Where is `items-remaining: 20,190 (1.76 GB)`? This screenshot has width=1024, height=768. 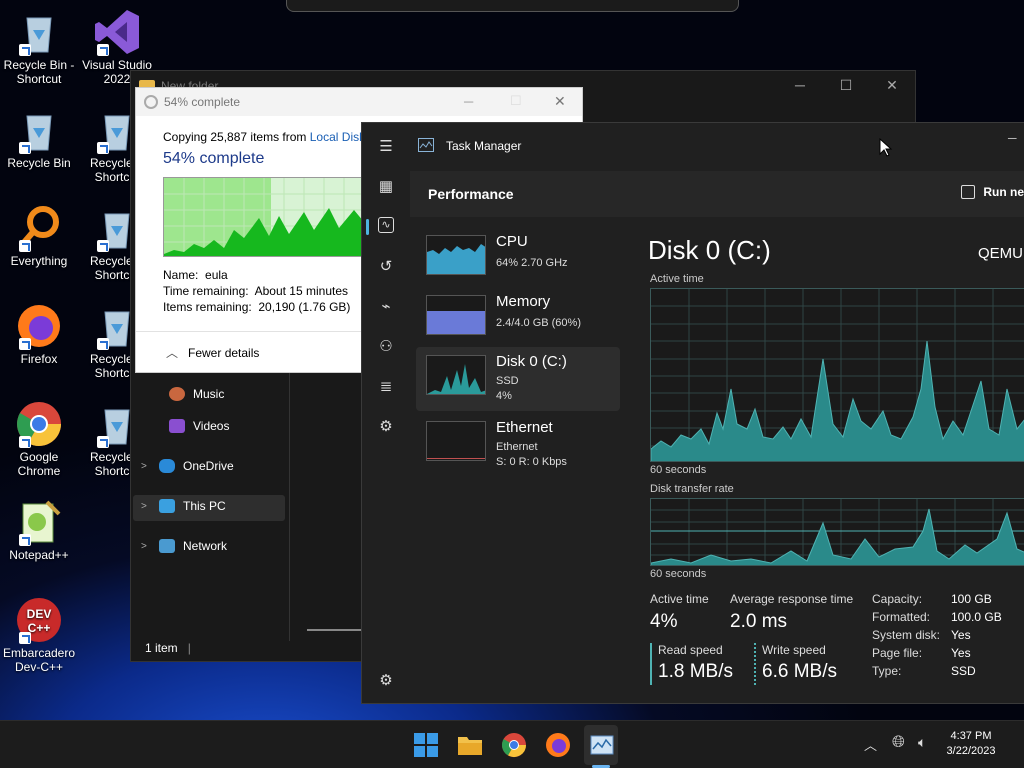
items-remaining: 20,190 (1.76 GB) is located at coordinates (304, 307).